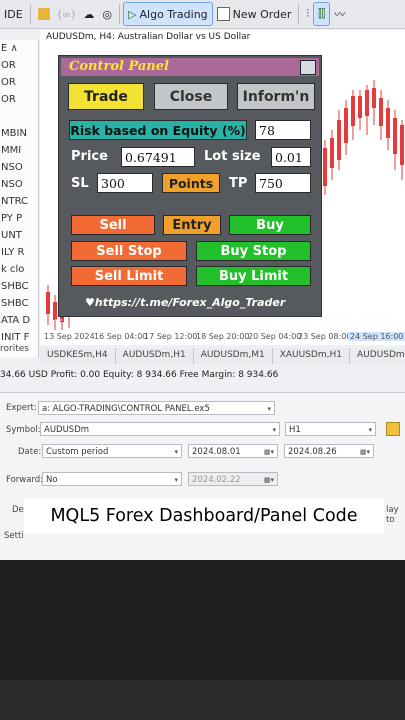  What do you see at coordinates (19, 320) in the screenshot?
I see `nav-item: ATA D` at bounding box center [19, 320].